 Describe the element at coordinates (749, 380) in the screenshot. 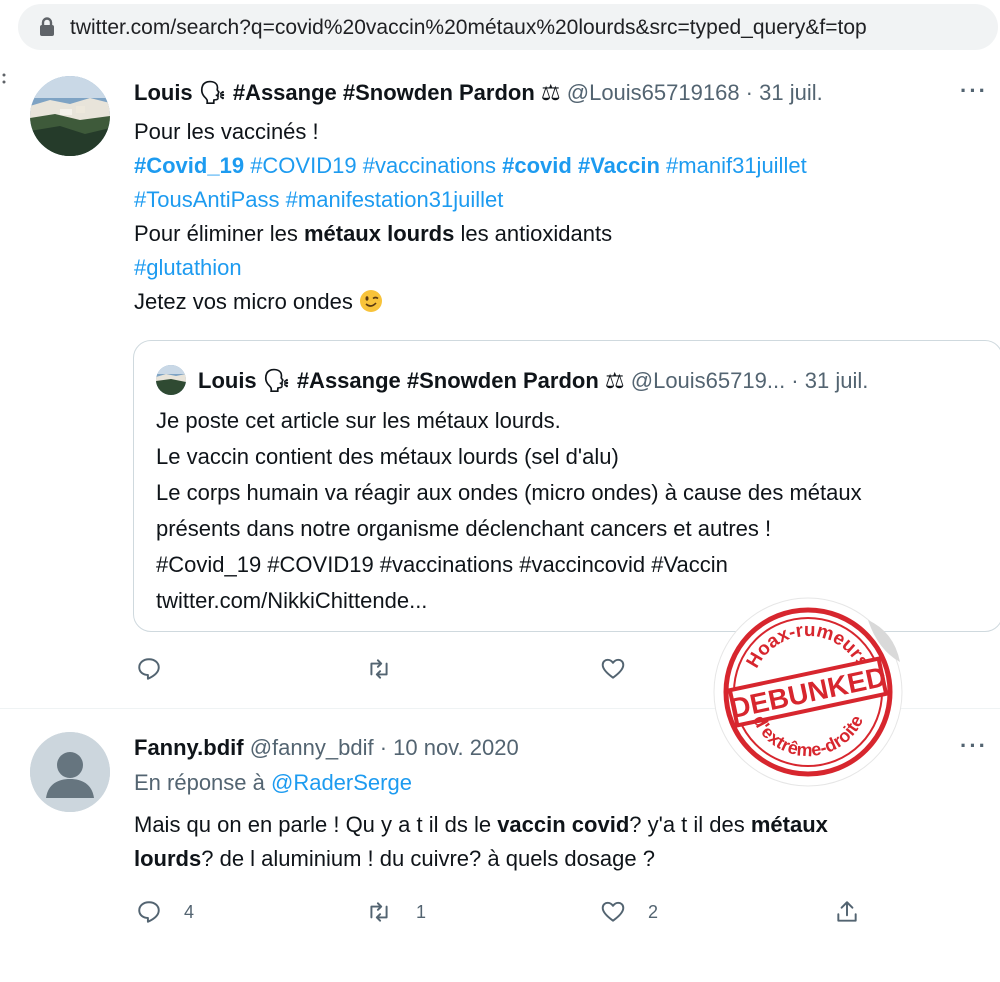

I see `handle-and-date: @Louis65719... · 31 juil.` at that location.